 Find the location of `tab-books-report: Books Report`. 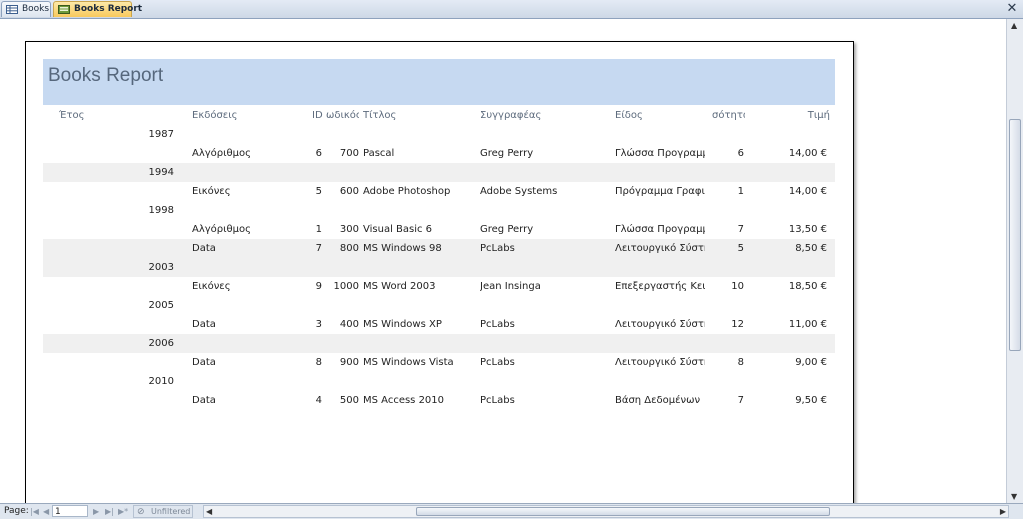

tab-books-report: Books Report is located at coordinates (97, 9).